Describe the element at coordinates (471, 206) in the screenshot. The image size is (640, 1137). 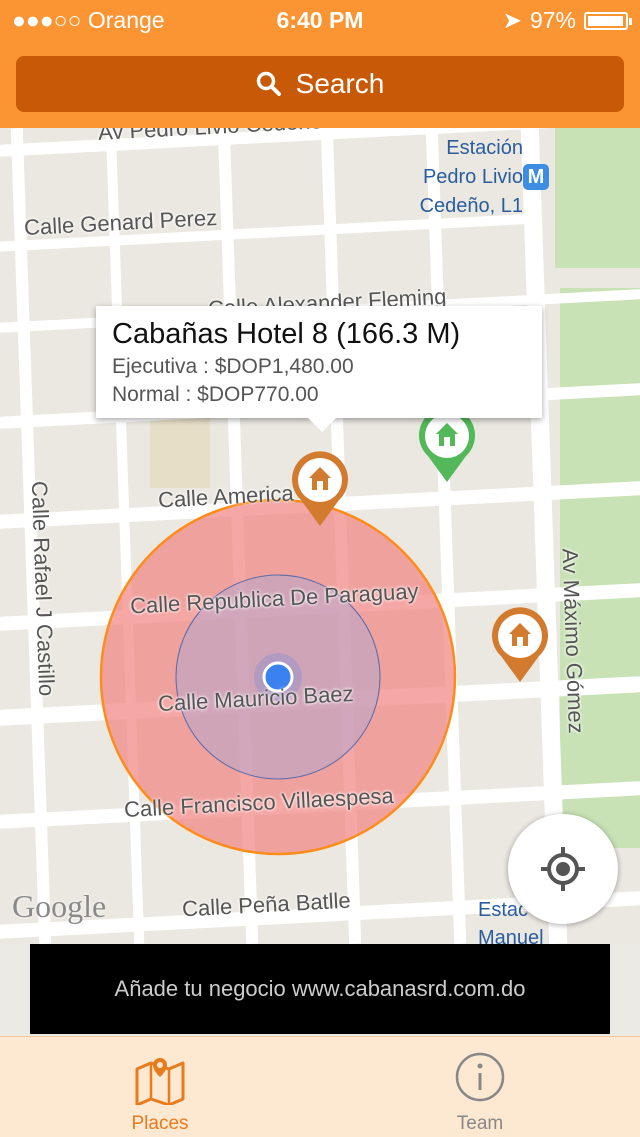
I see `station-line: Cedeño, L1` at that location.